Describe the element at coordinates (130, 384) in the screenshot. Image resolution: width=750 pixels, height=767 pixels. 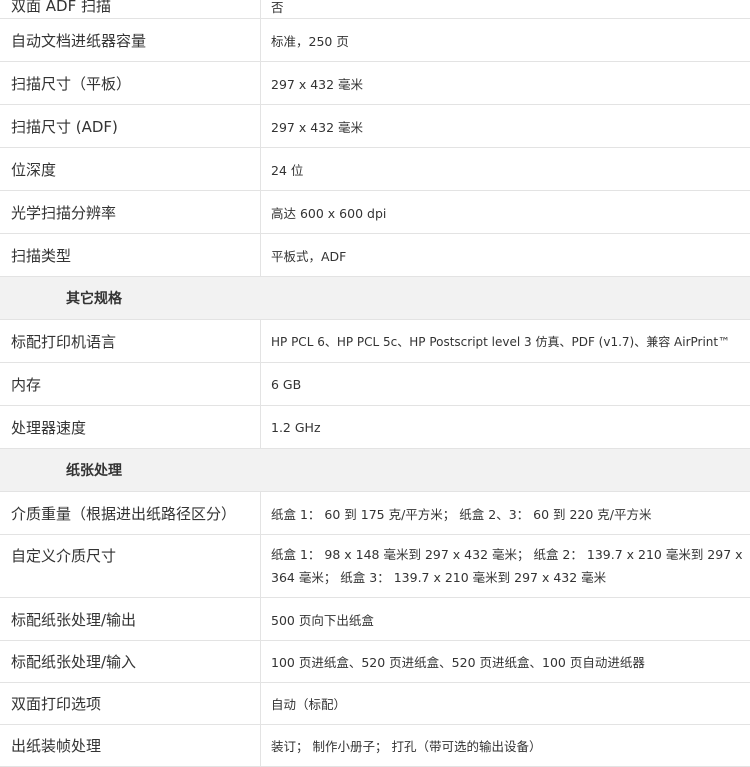
I see `spec-label: 内存` at that location.